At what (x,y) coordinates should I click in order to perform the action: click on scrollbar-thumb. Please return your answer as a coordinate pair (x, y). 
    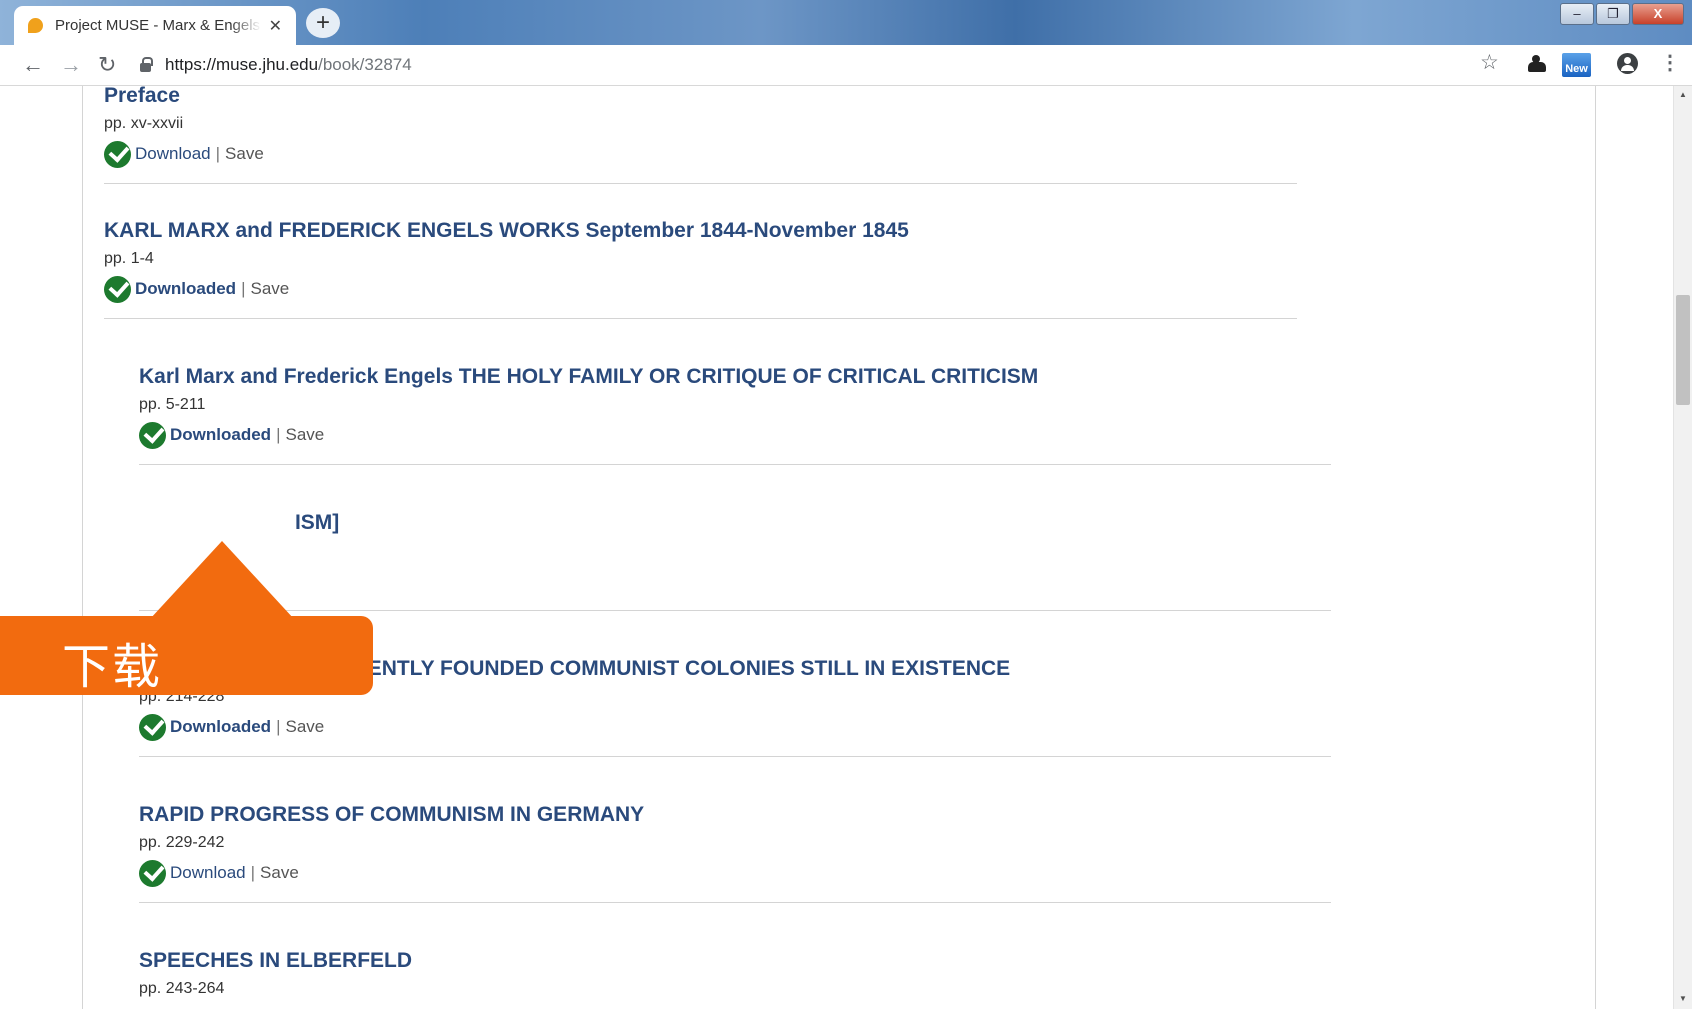
    Looking at the image, I should click on (1683, 350).